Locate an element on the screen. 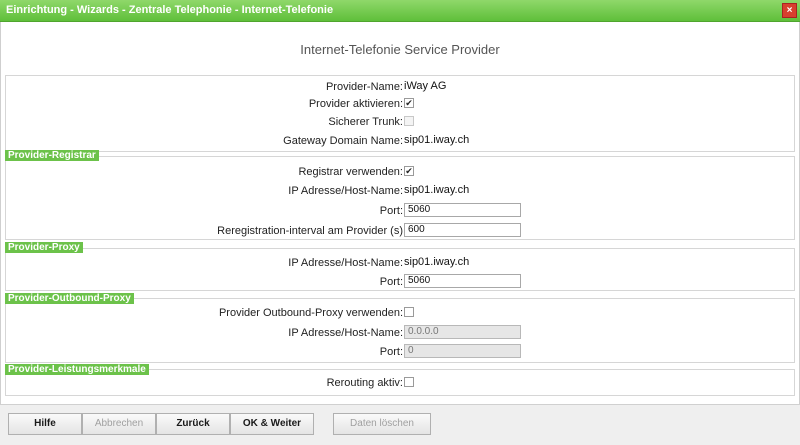  reregistration-interval-label: Reregistration-interval am Provider (s) is located at coordinates (310, 231).